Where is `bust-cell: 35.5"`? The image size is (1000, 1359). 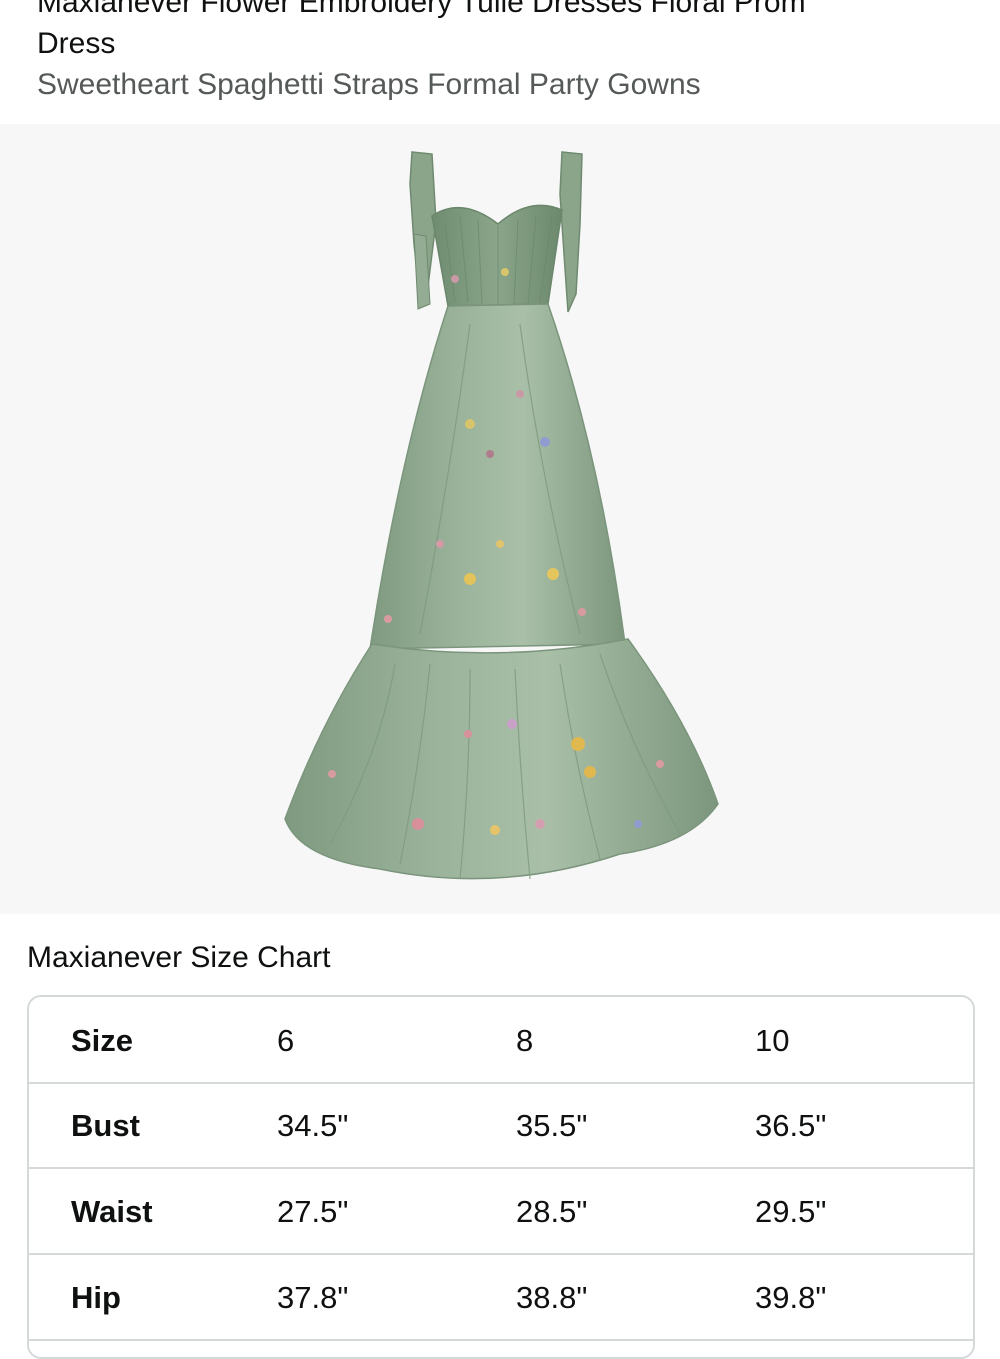 bust-cell: 35.5" is located at coordinates (552, 1125).